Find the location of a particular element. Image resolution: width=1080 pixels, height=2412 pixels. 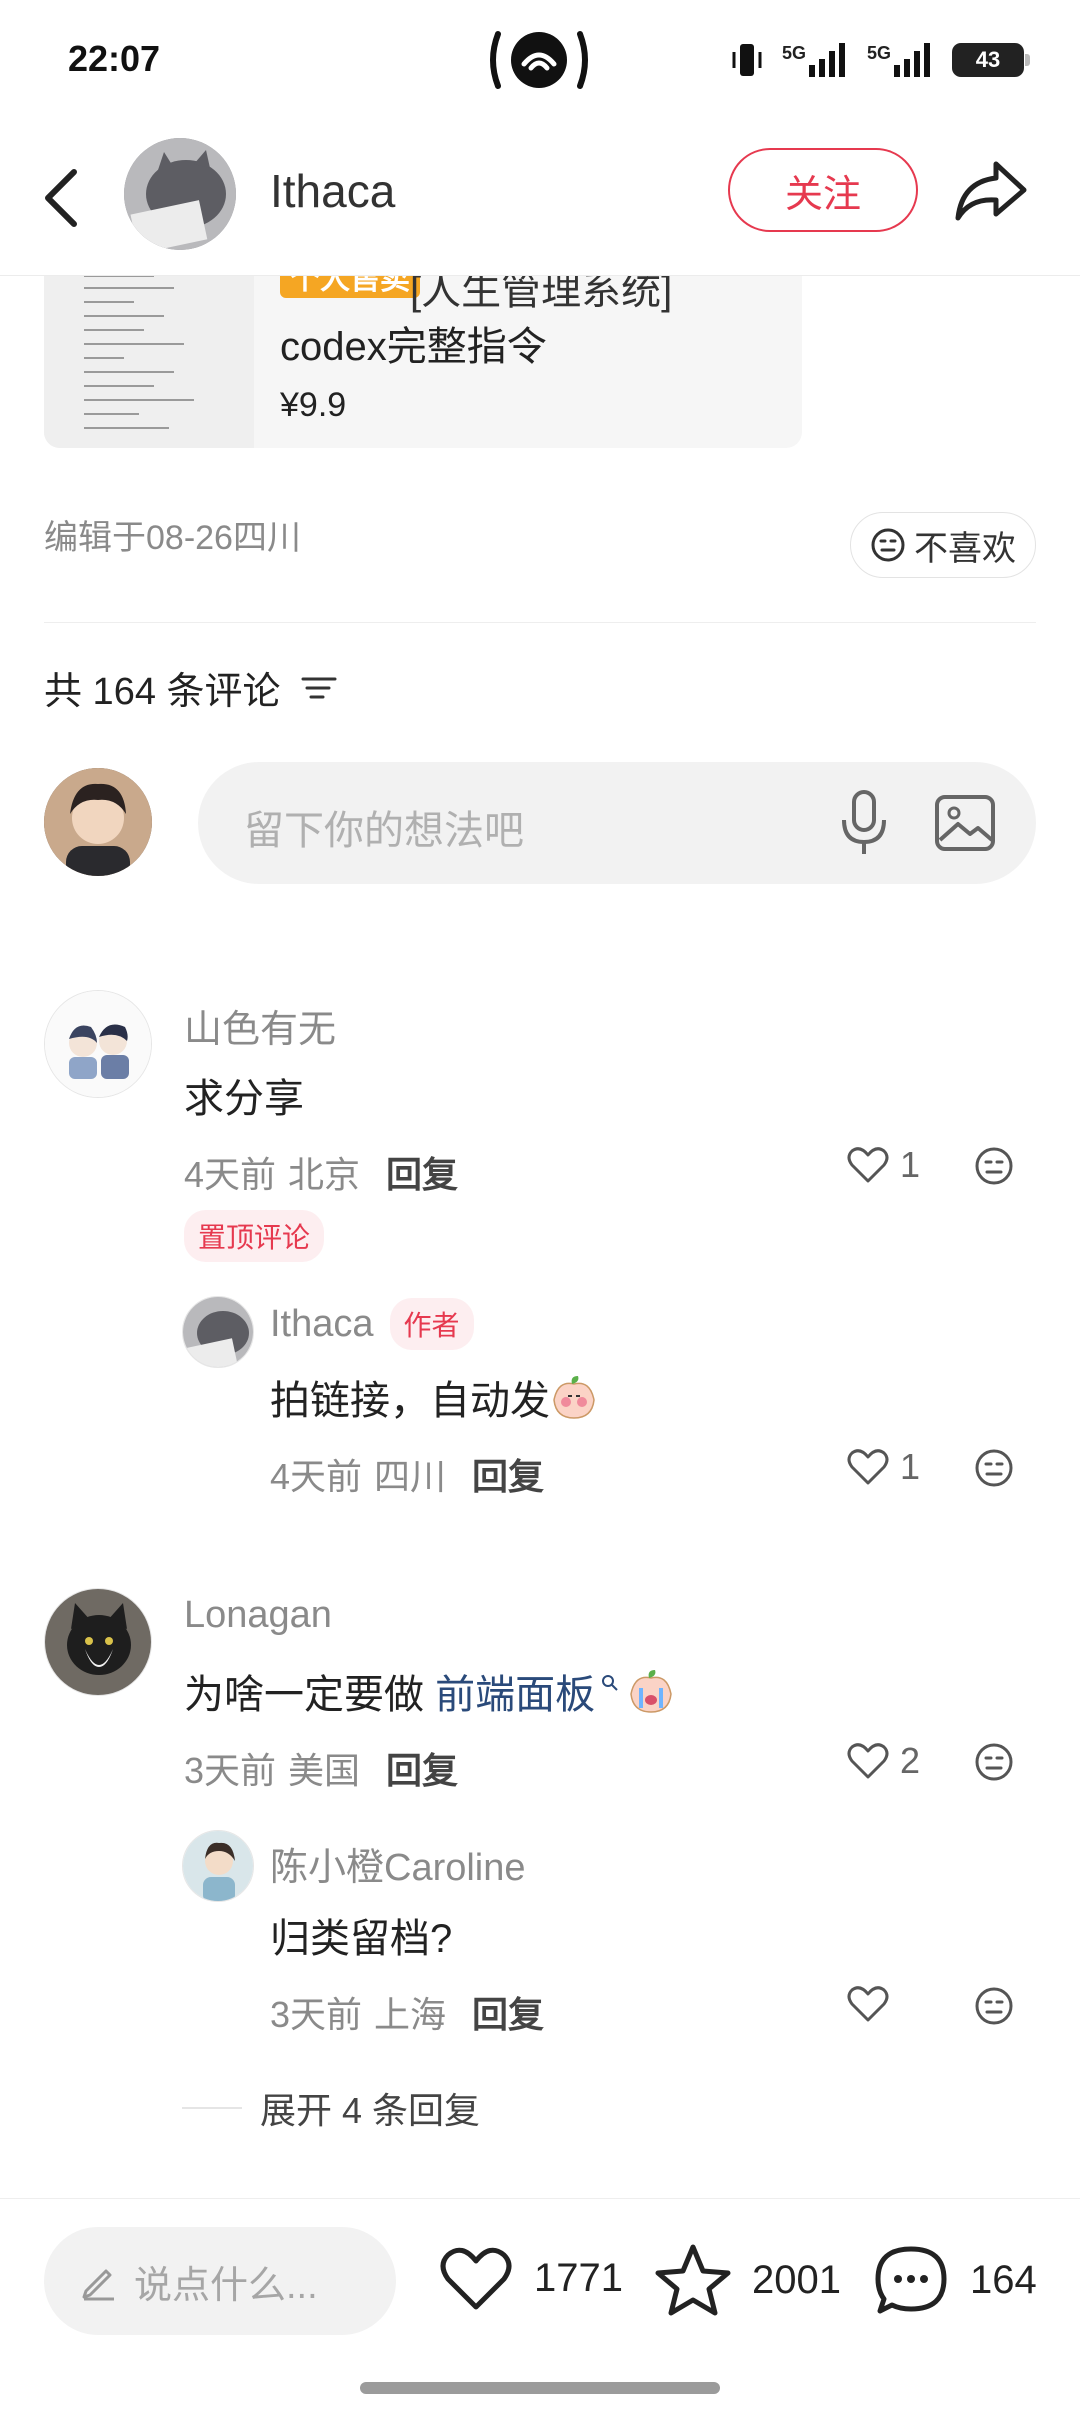

status-bar: 22:07 5G 5G 43 is located at coordinates (540, 60).